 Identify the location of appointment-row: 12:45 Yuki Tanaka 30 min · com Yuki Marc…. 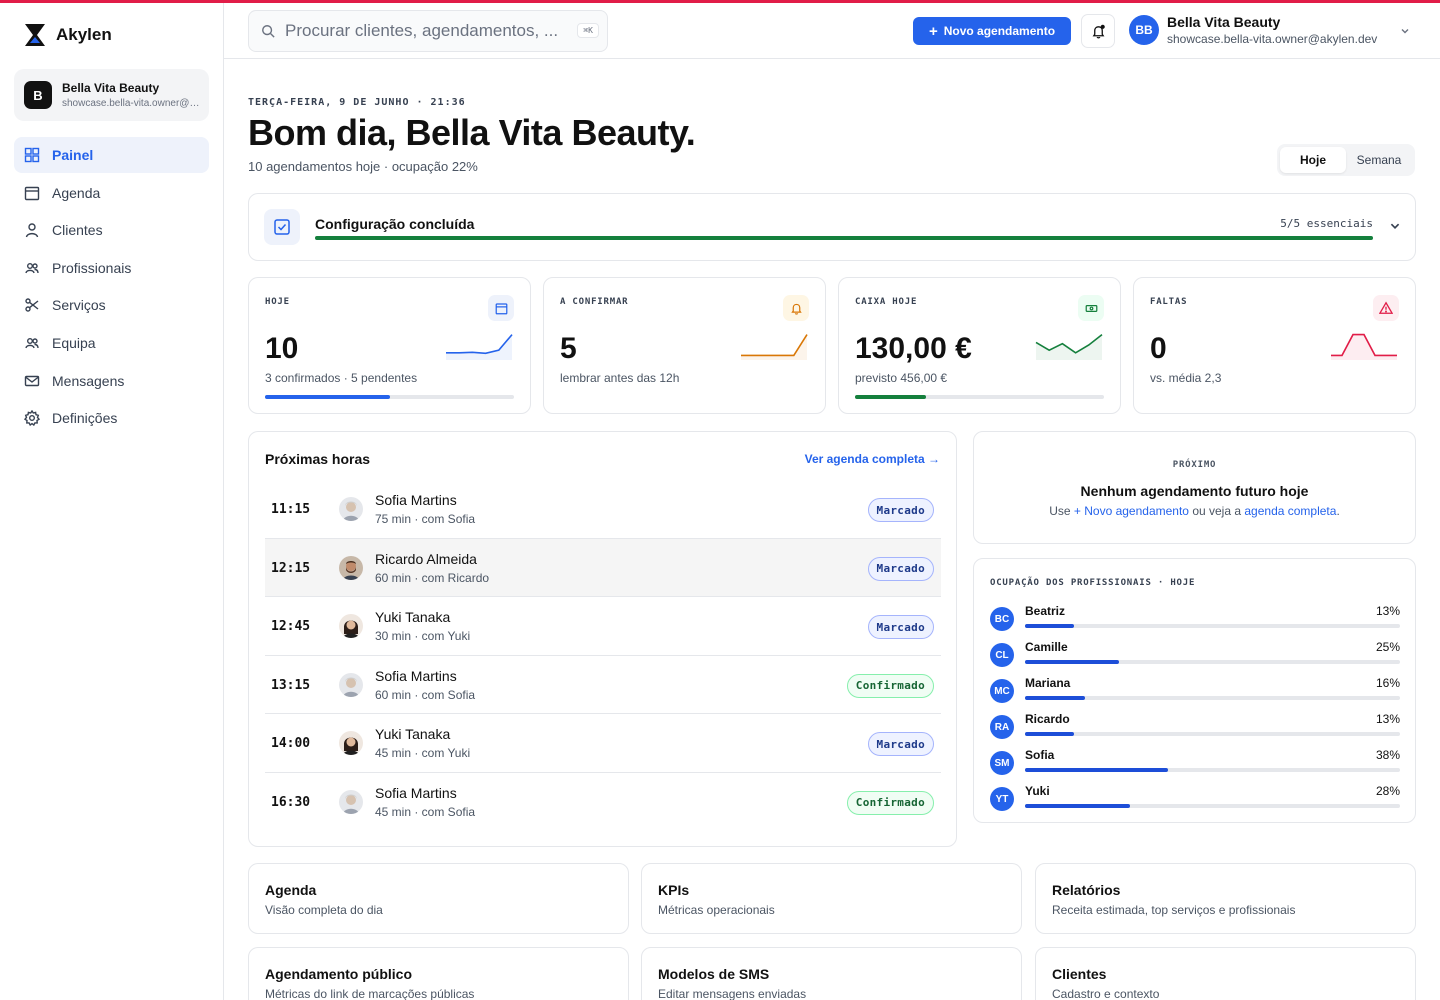
(603, 626).